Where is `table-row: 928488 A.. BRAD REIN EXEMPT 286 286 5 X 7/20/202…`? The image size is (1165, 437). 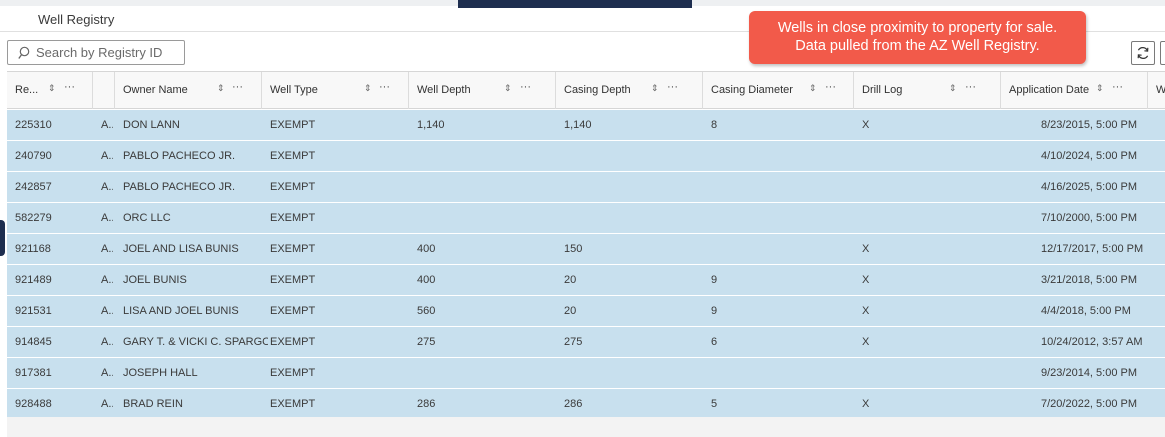
table-row: 928488 A.. BRAD REIN EXEMPT 286 286 5 X 7/20/202… is located at coordinates (586, 403).